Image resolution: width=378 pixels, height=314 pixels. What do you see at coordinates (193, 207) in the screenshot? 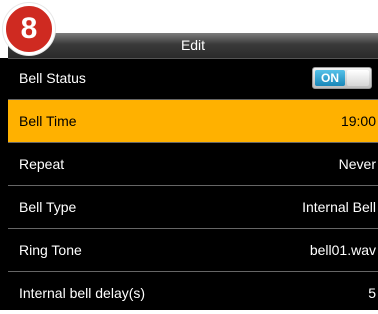
I see `row-bell-type: Bell Type Internal Bell` at bounding box center [193, 207].